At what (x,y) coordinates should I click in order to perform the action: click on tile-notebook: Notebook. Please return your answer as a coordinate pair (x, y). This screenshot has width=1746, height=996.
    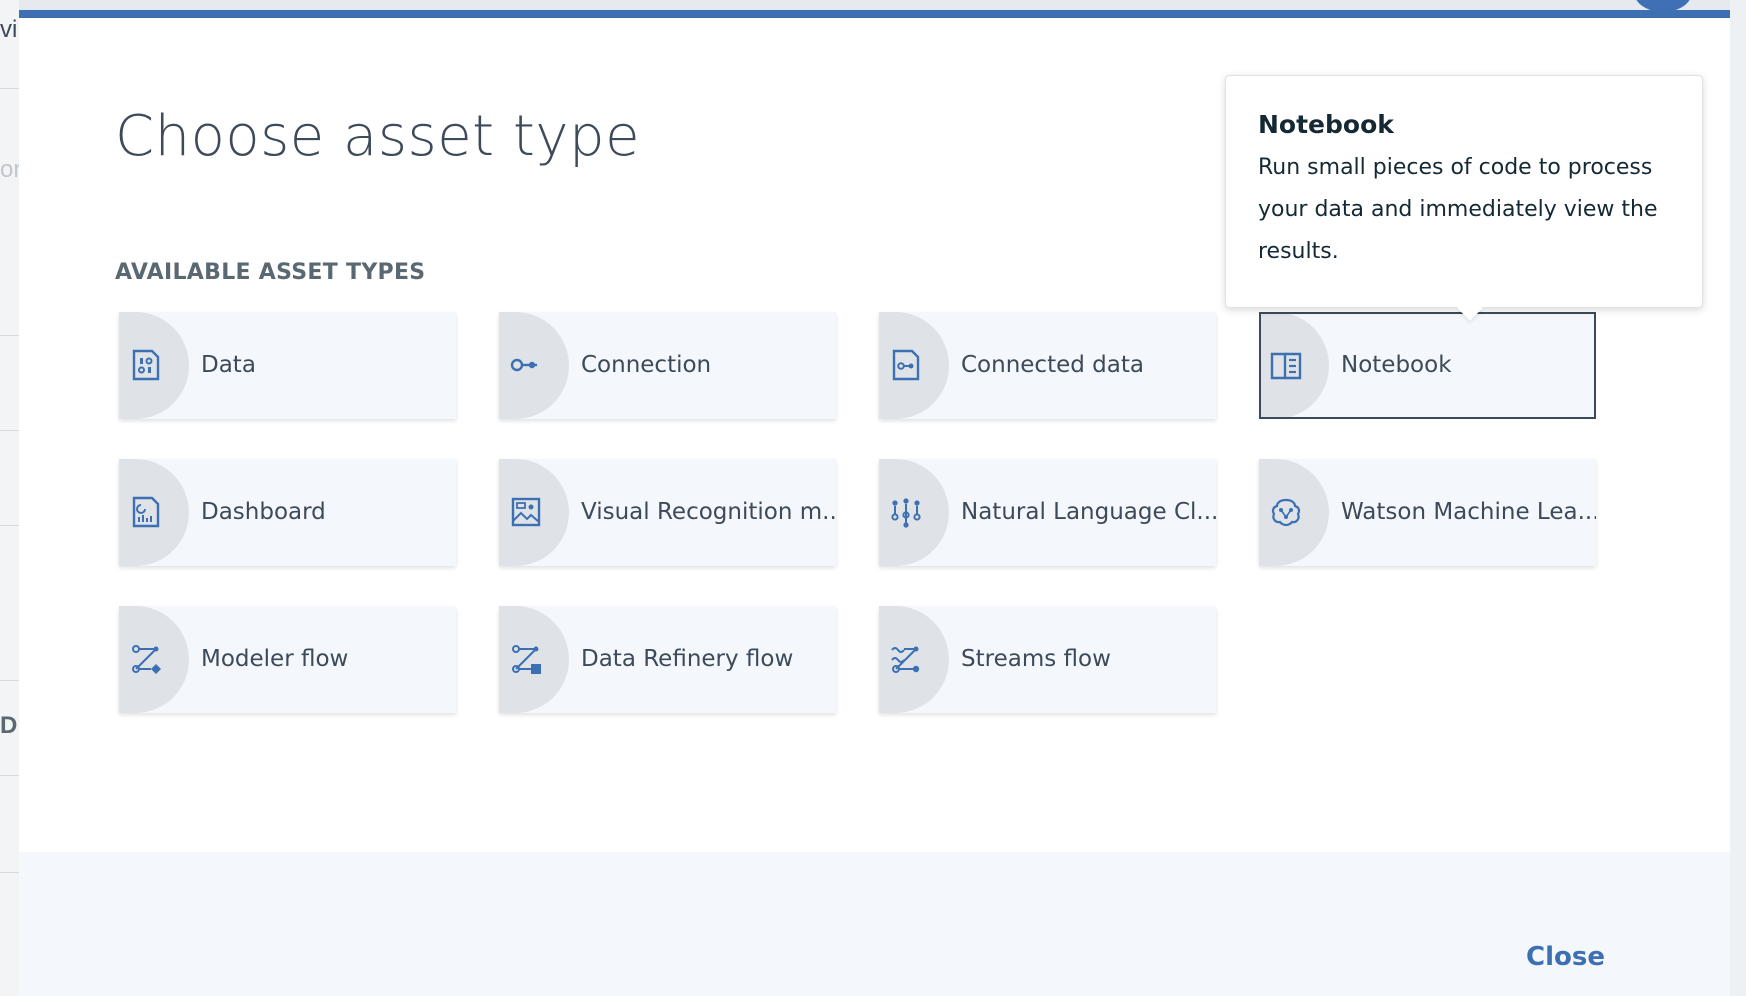
    Looking at the image, I should click on (1427, 365).